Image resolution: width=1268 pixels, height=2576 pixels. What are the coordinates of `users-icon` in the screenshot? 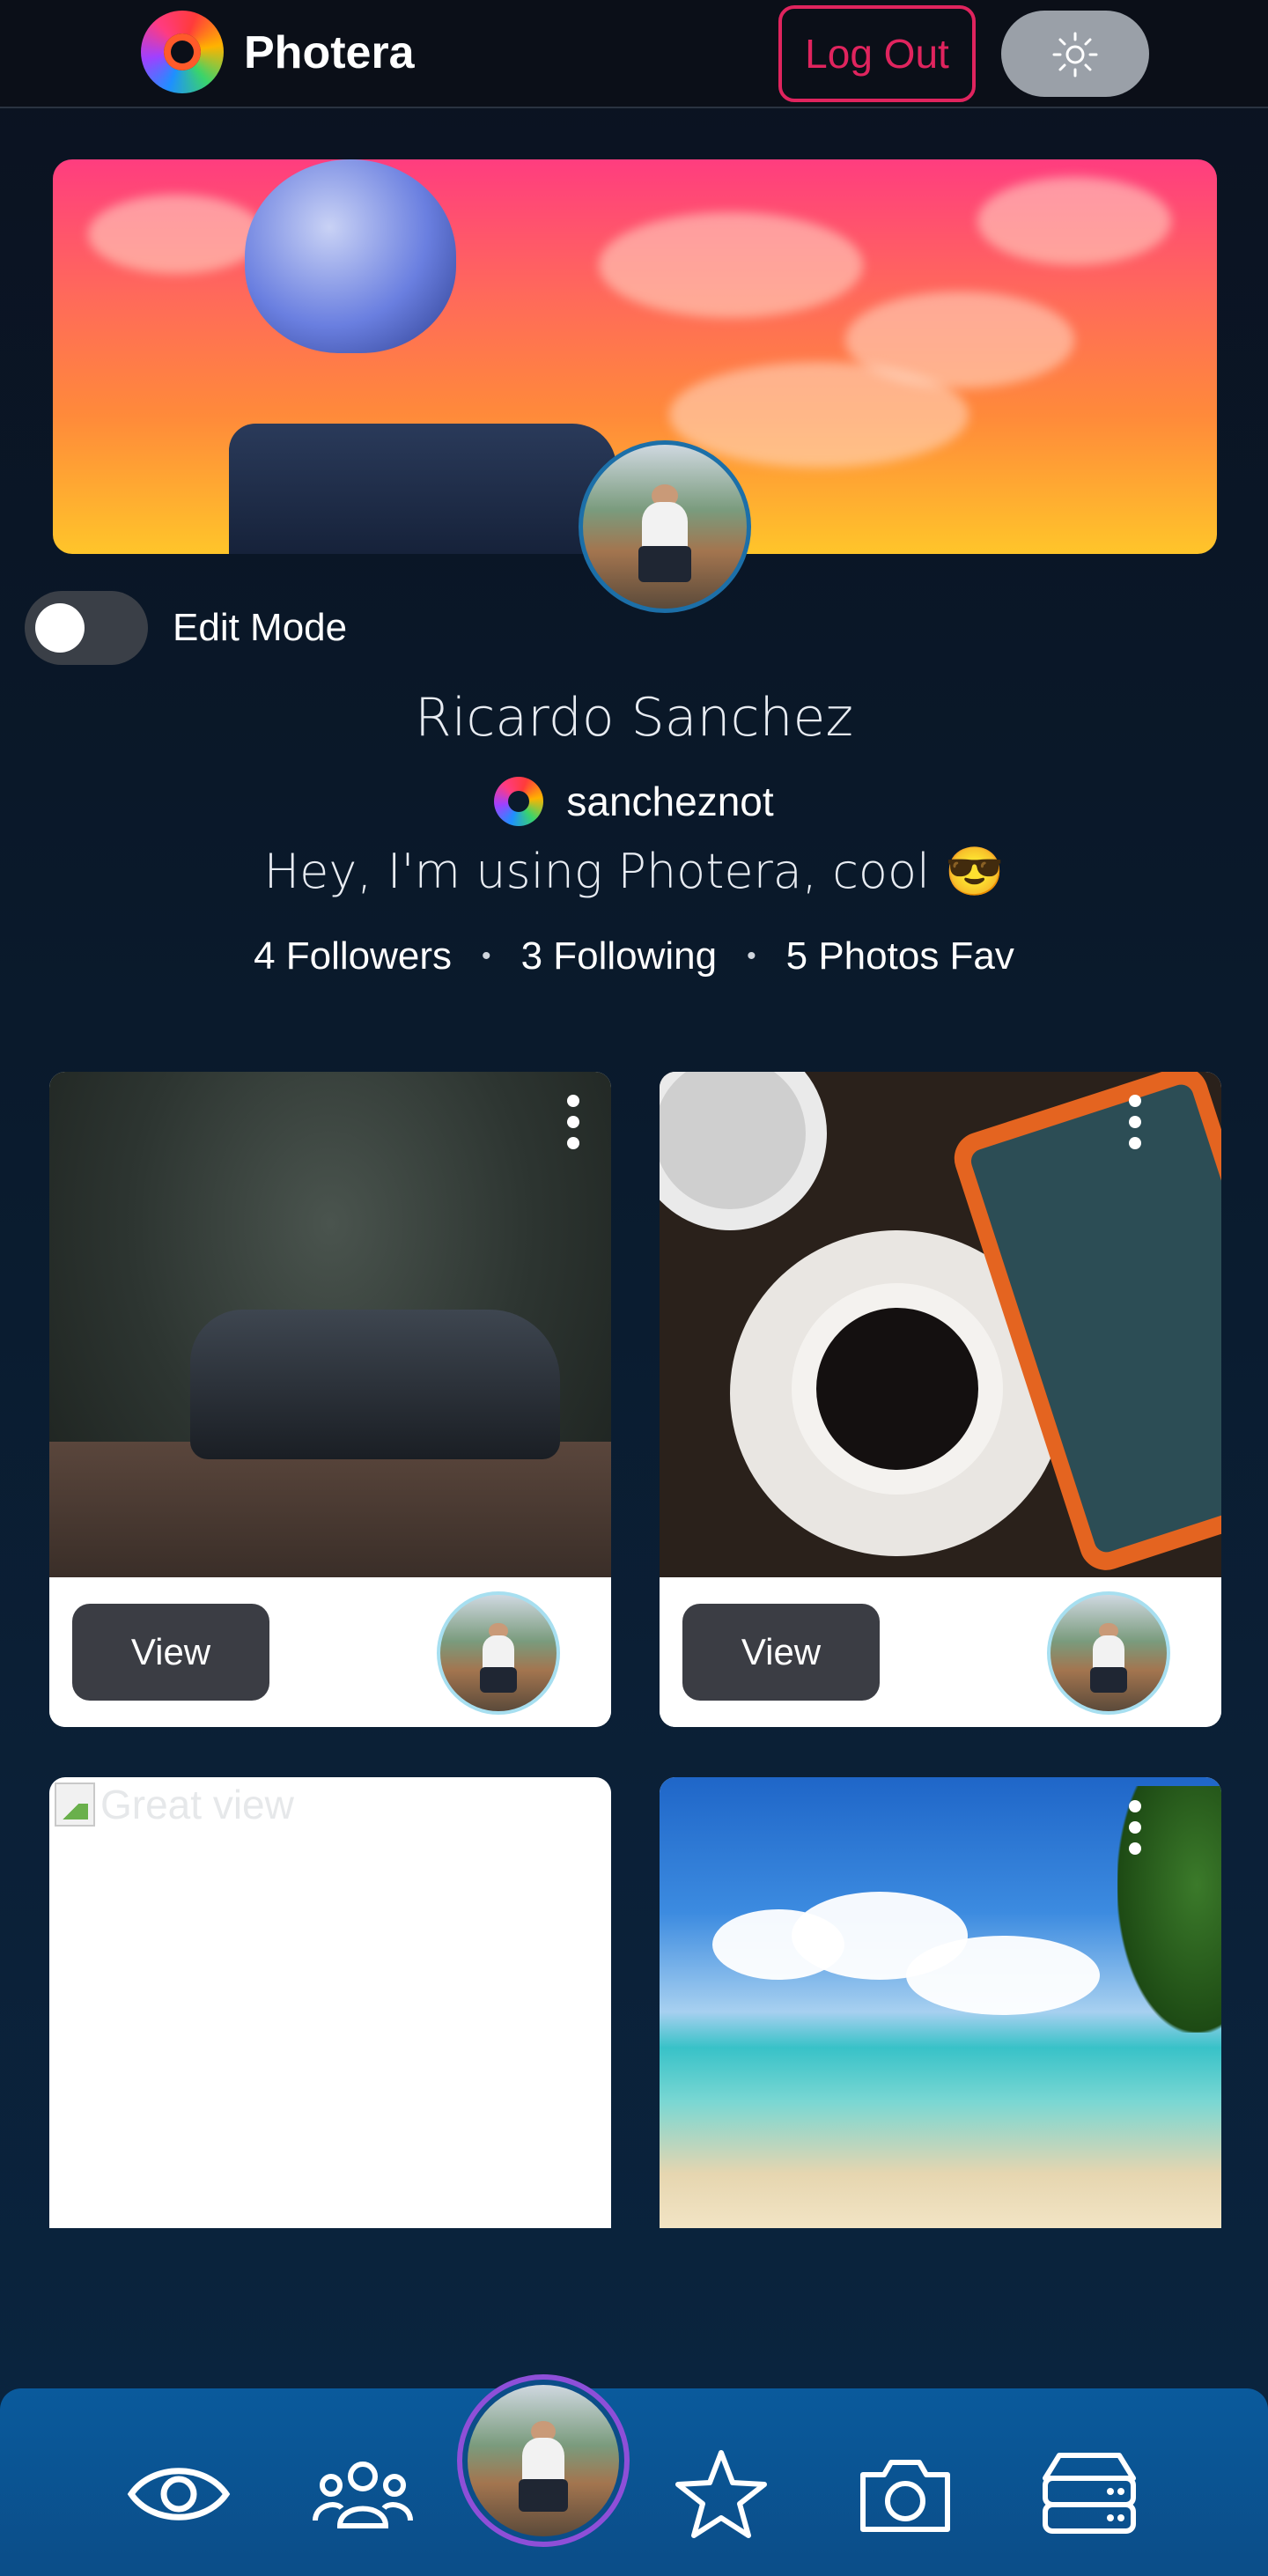 It's located at (363, 2495).